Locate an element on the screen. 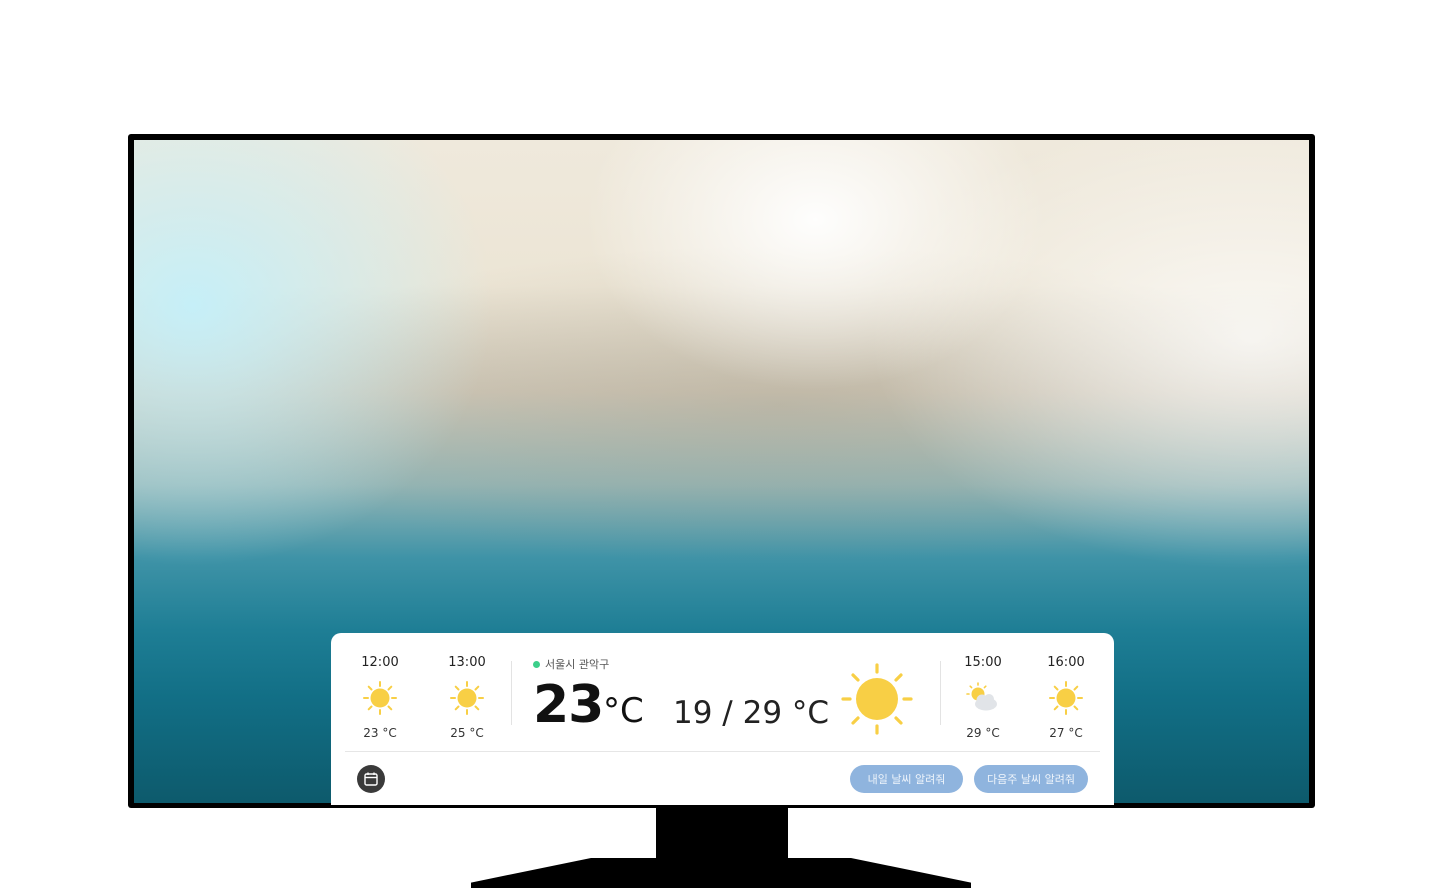 Image resolution: width=1440 pixels, height=889 pixels. hour-temp: 27 °C is located at coordinates (1066, 733).